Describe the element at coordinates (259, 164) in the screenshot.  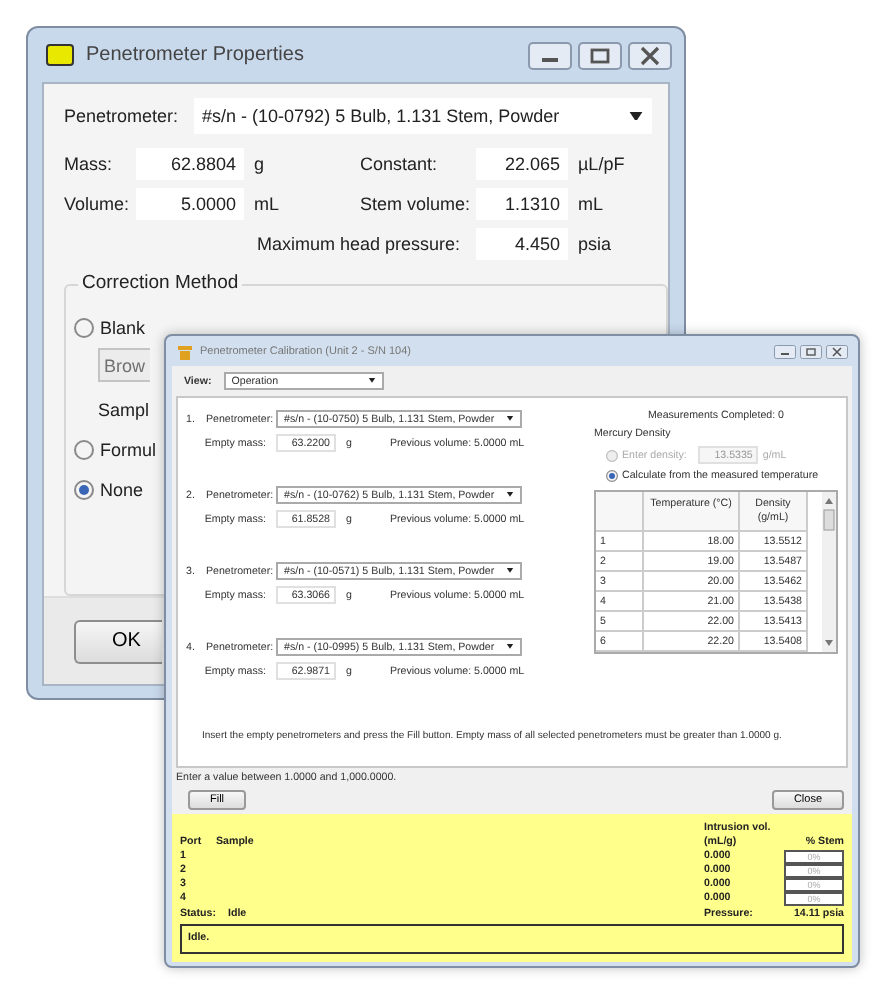
I see `unit-label: g` at that location.